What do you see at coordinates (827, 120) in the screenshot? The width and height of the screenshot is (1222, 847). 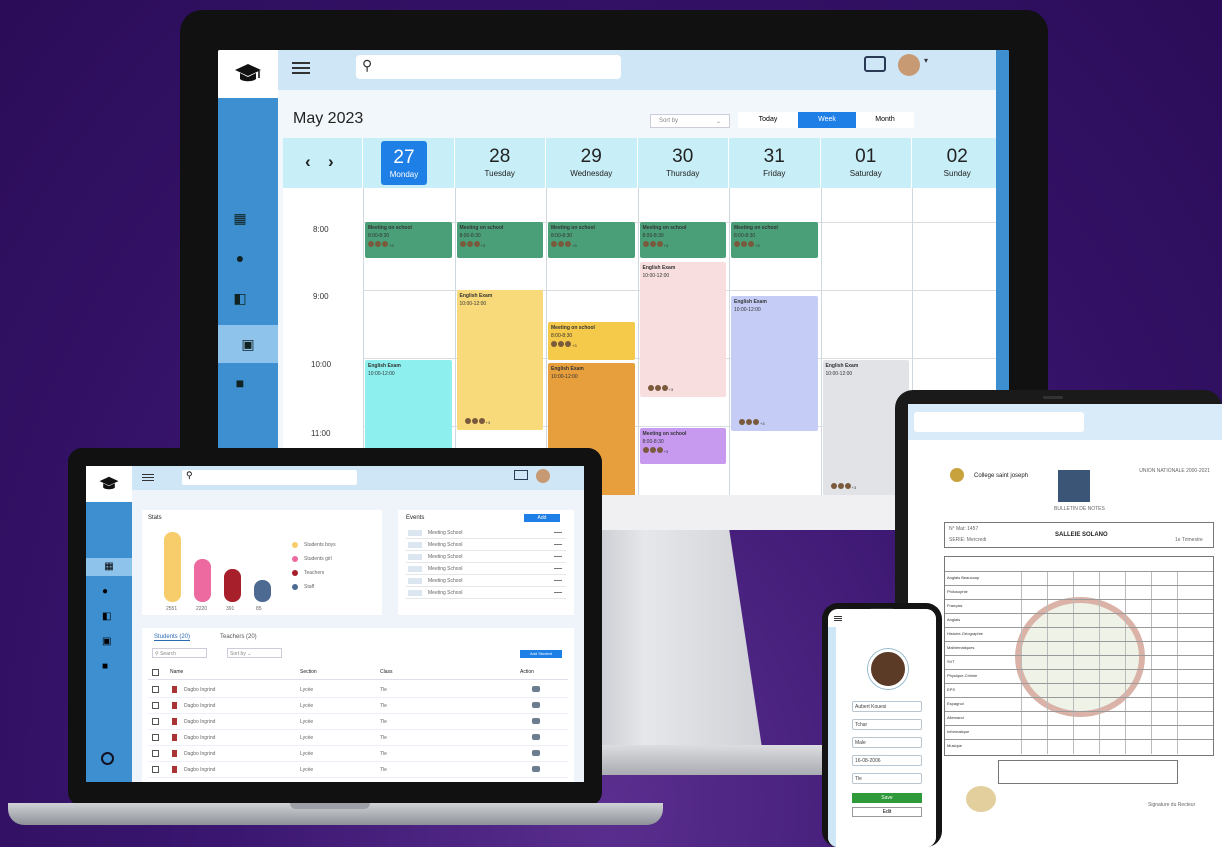 I see `week-button: Week` at bounding box center [827, 120].